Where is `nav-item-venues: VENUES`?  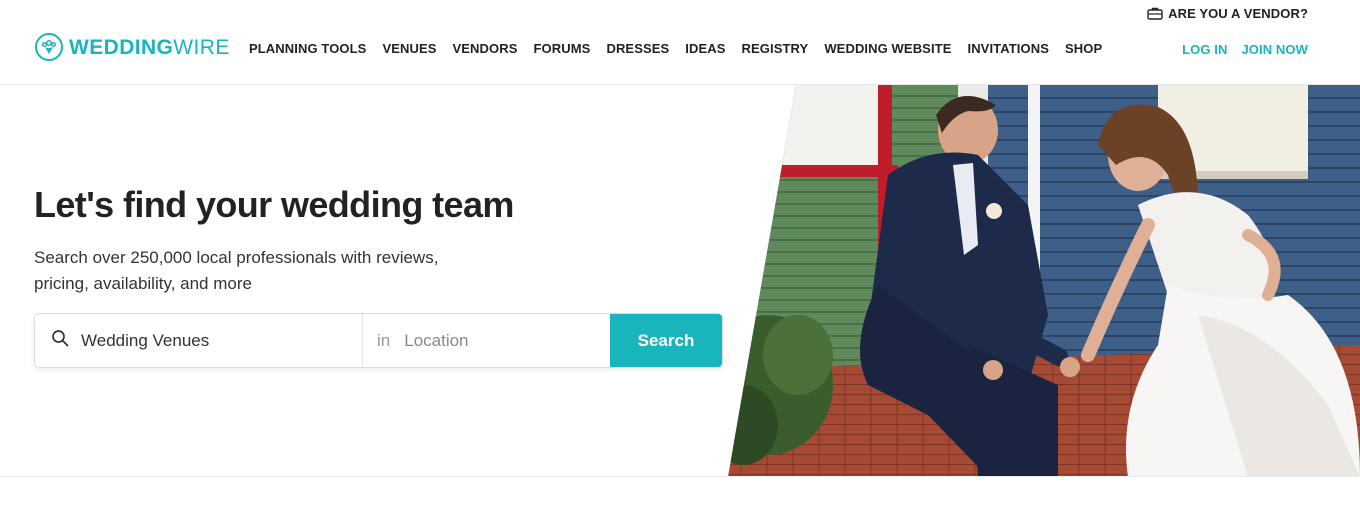
nav-item-venues: VENUES is located at coordinates (409, 48).